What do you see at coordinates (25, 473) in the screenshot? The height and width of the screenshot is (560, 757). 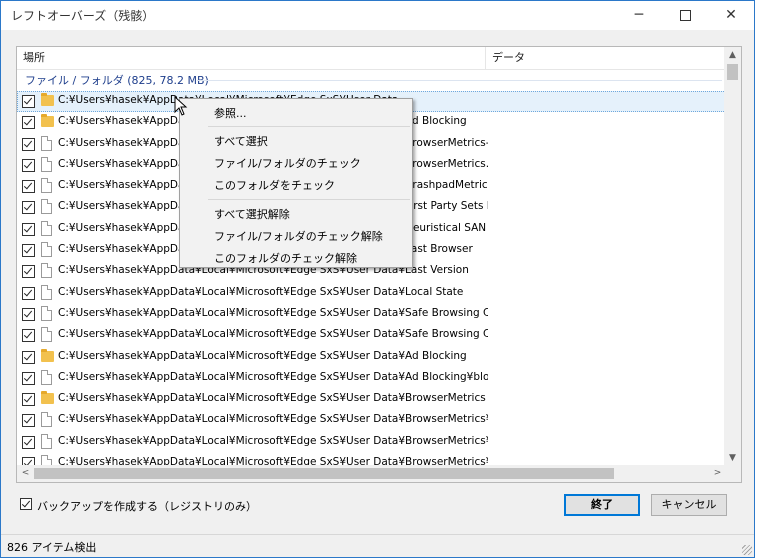 I see `scroll-left-arrow: <` at bounding box center [25, 473].